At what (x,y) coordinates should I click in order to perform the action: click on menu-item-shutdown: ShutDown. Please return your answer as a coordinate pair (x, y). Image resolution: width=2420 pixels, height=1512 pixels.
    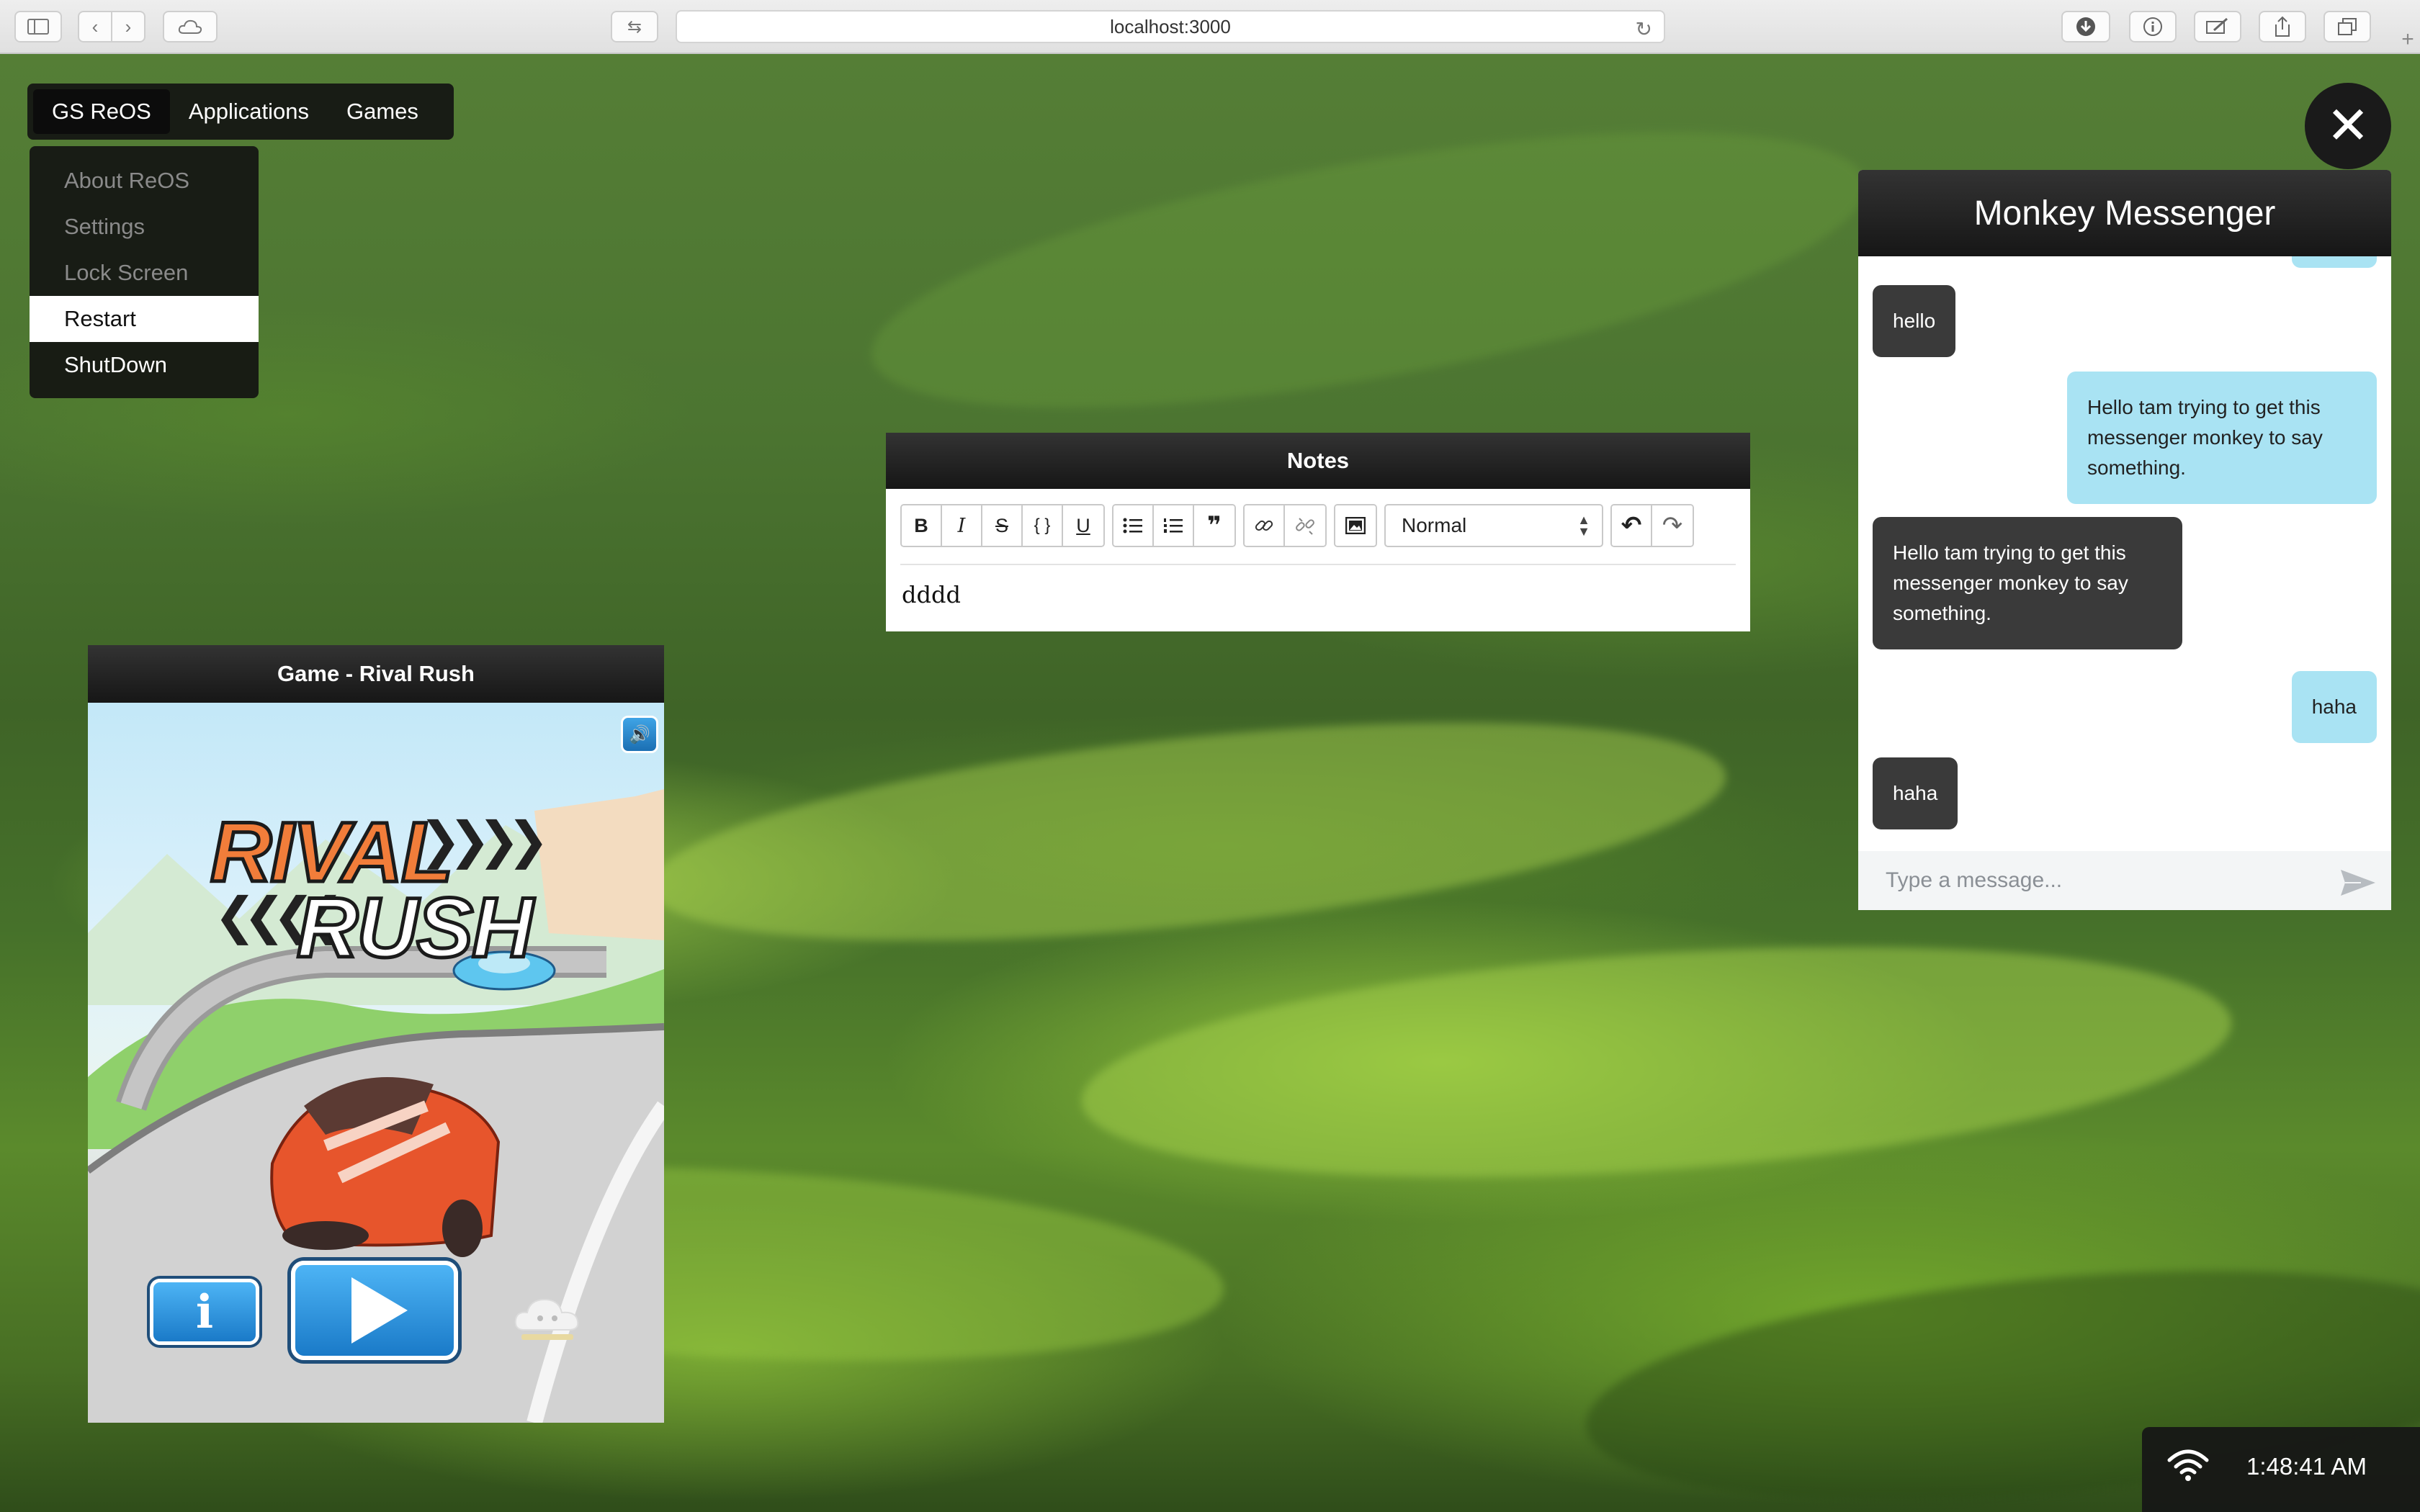
    Looking at the image, I should click on (144, 365).